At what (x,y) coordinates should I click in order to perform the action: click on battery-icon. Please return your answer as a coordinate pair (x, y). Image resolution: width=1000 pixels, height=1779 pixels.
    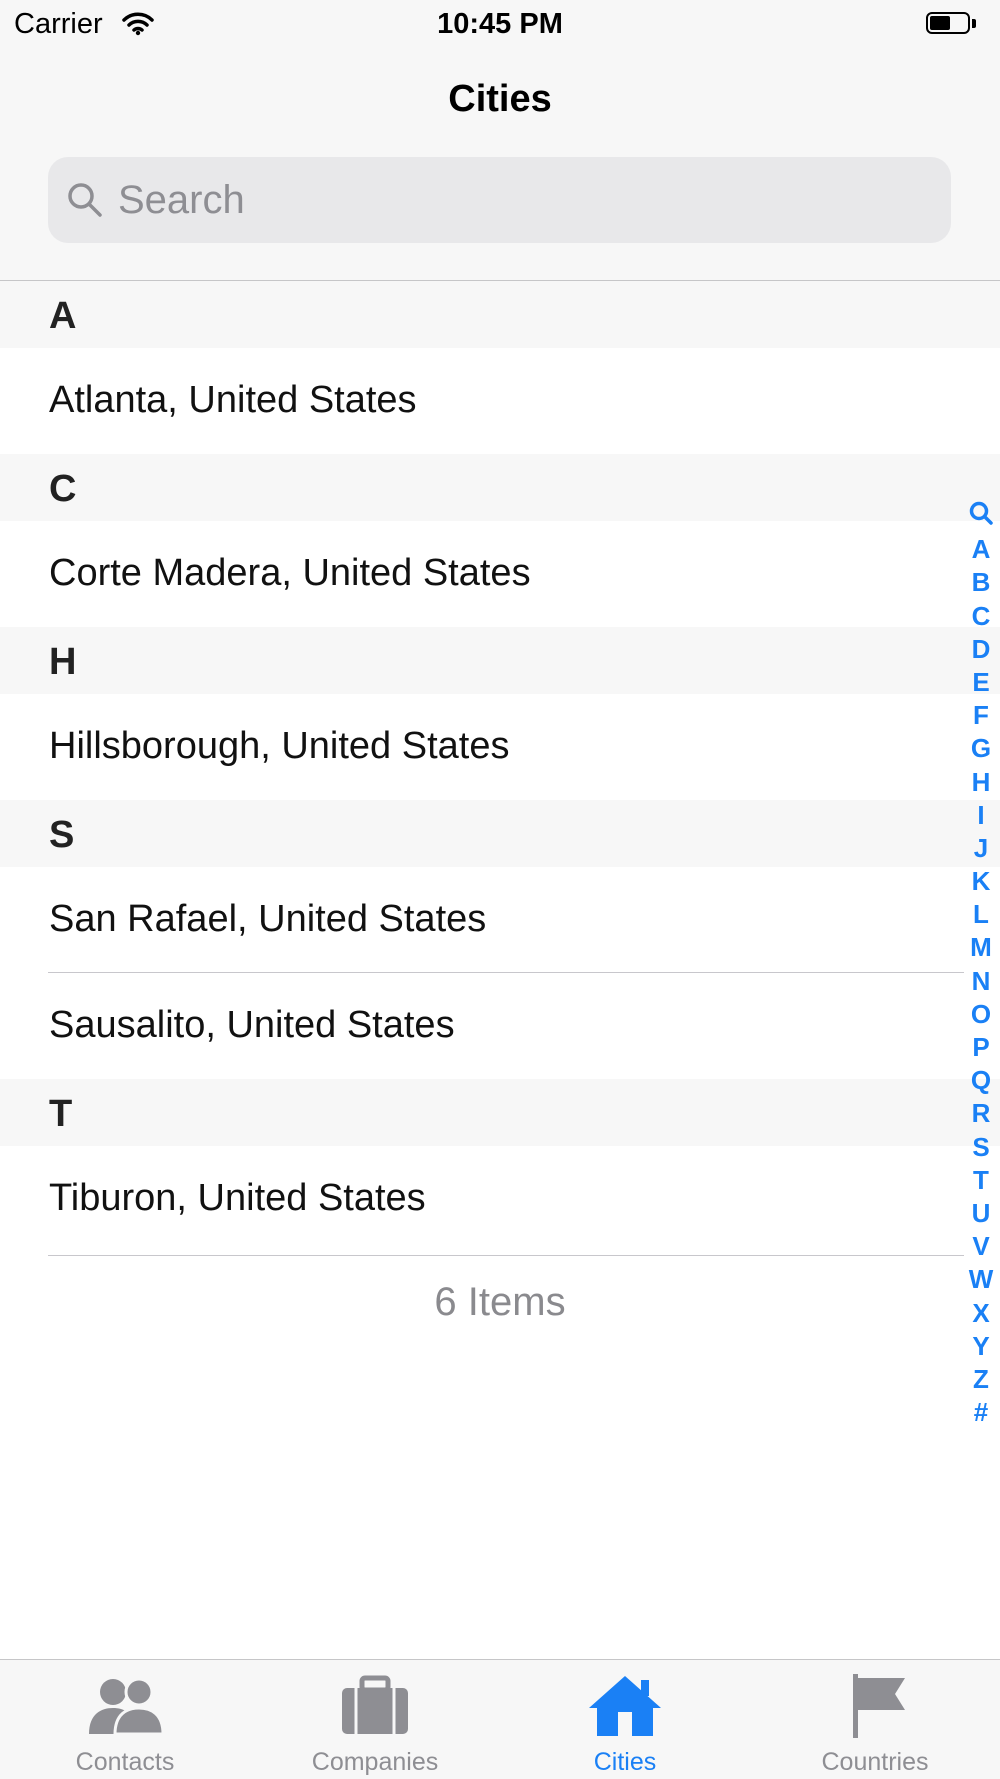
    Looking at the image, I should click on (952, 24).